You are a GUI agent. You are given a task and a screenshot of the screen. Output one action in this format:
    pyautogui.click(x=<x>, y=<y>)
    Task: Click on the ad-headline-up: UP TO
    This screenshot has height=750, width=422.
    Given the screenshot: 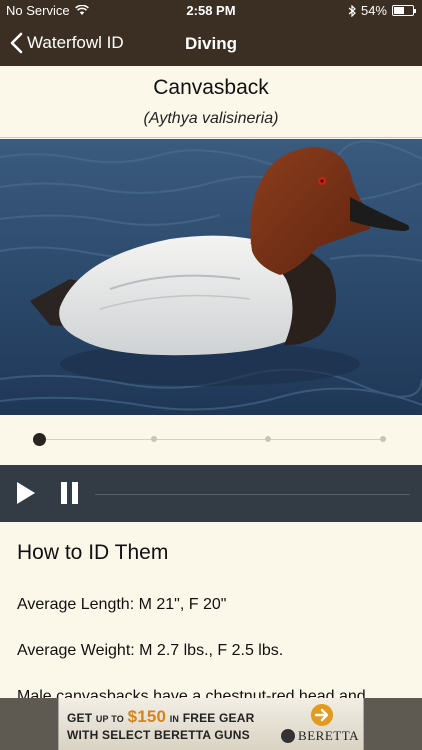 What is the action you would take?
    pyautogui.click(x=110, y=719)
    